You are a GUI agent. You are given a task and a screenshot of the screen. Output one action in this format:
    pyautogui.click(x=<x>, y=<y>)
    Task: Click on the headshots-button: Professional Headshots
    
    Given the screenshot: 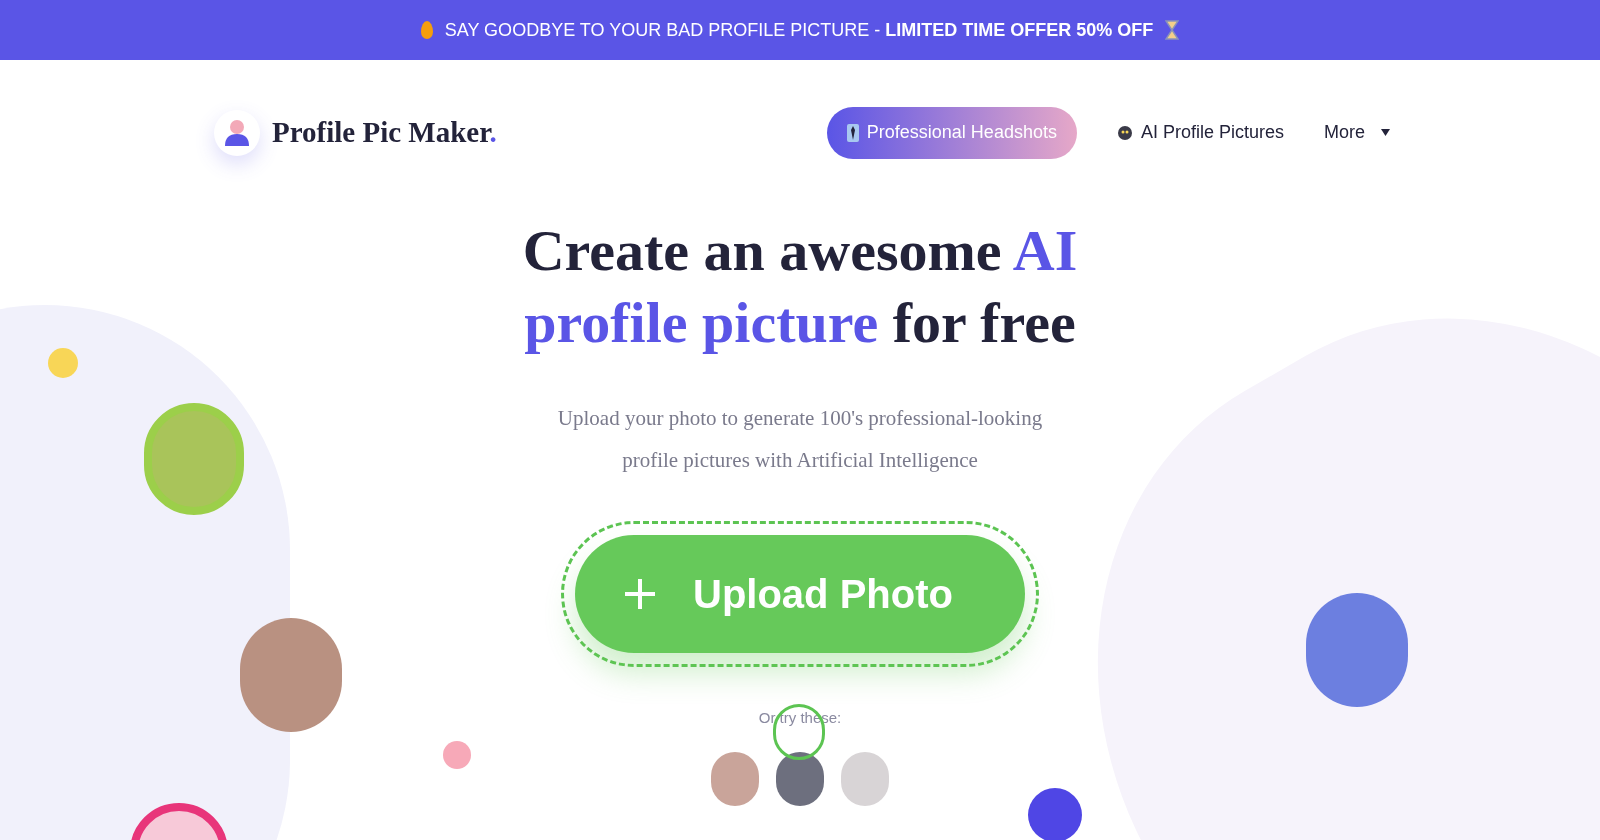 What is the action you would take?
    pyautogui.click(x=951, y=132)
    